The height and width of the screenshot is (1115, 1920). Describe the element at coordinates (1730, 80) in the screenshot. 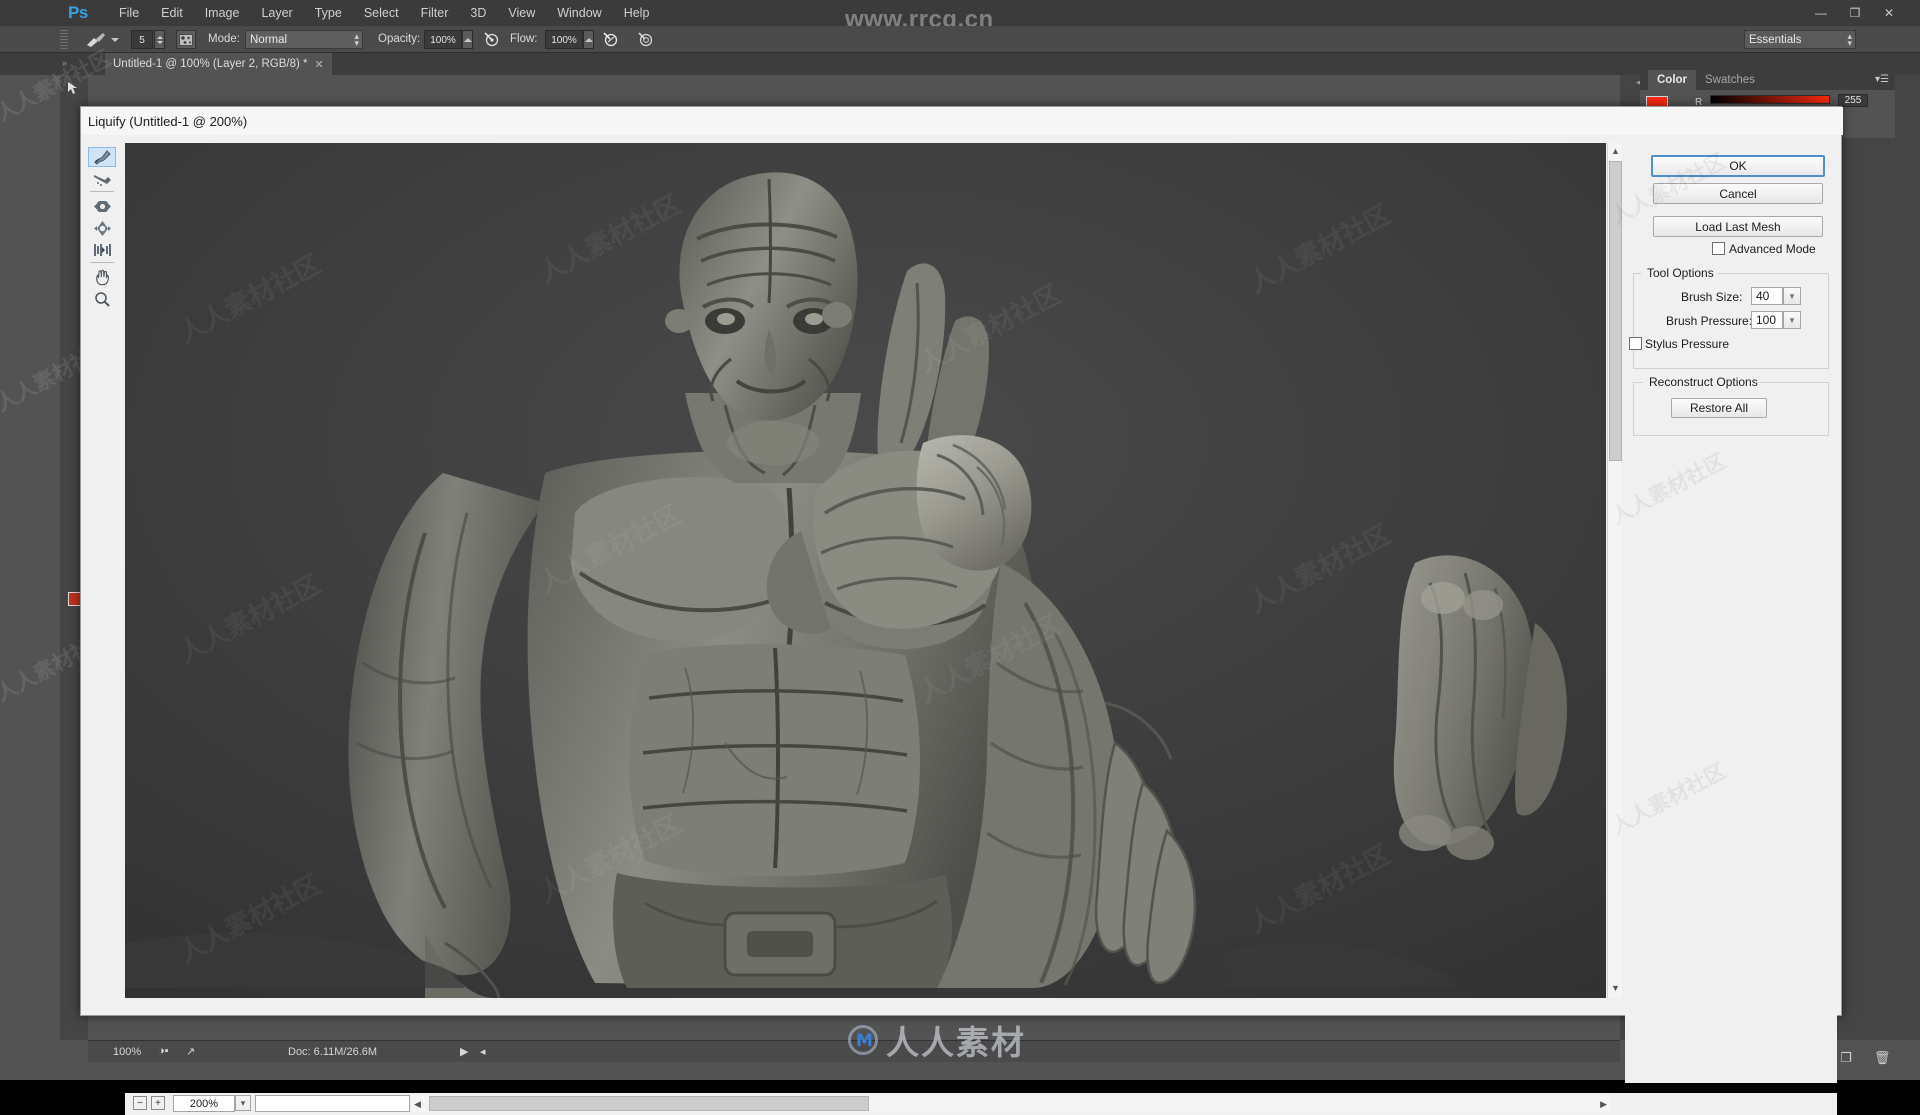

I see `tab-swatches: Swatches` at that location.